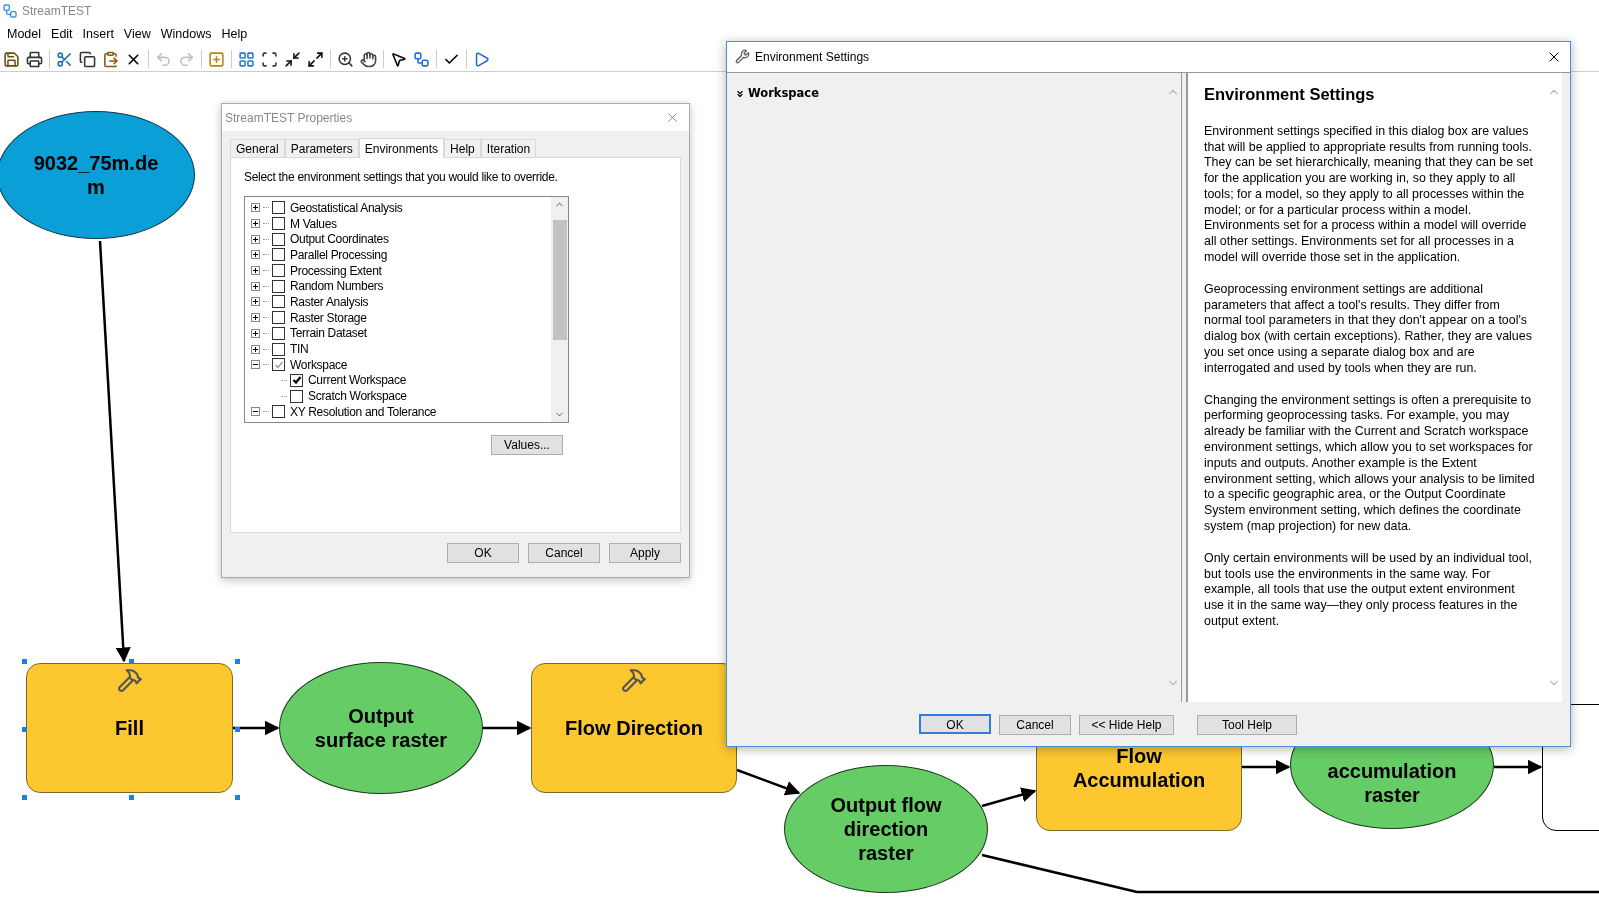 This screenshot has width=1599, height=907. What do you see at coordinates (886, 829) in the screenshot?
I see `output-data-ellipse: Output flow direction raster` at bounding box center [886, 829].